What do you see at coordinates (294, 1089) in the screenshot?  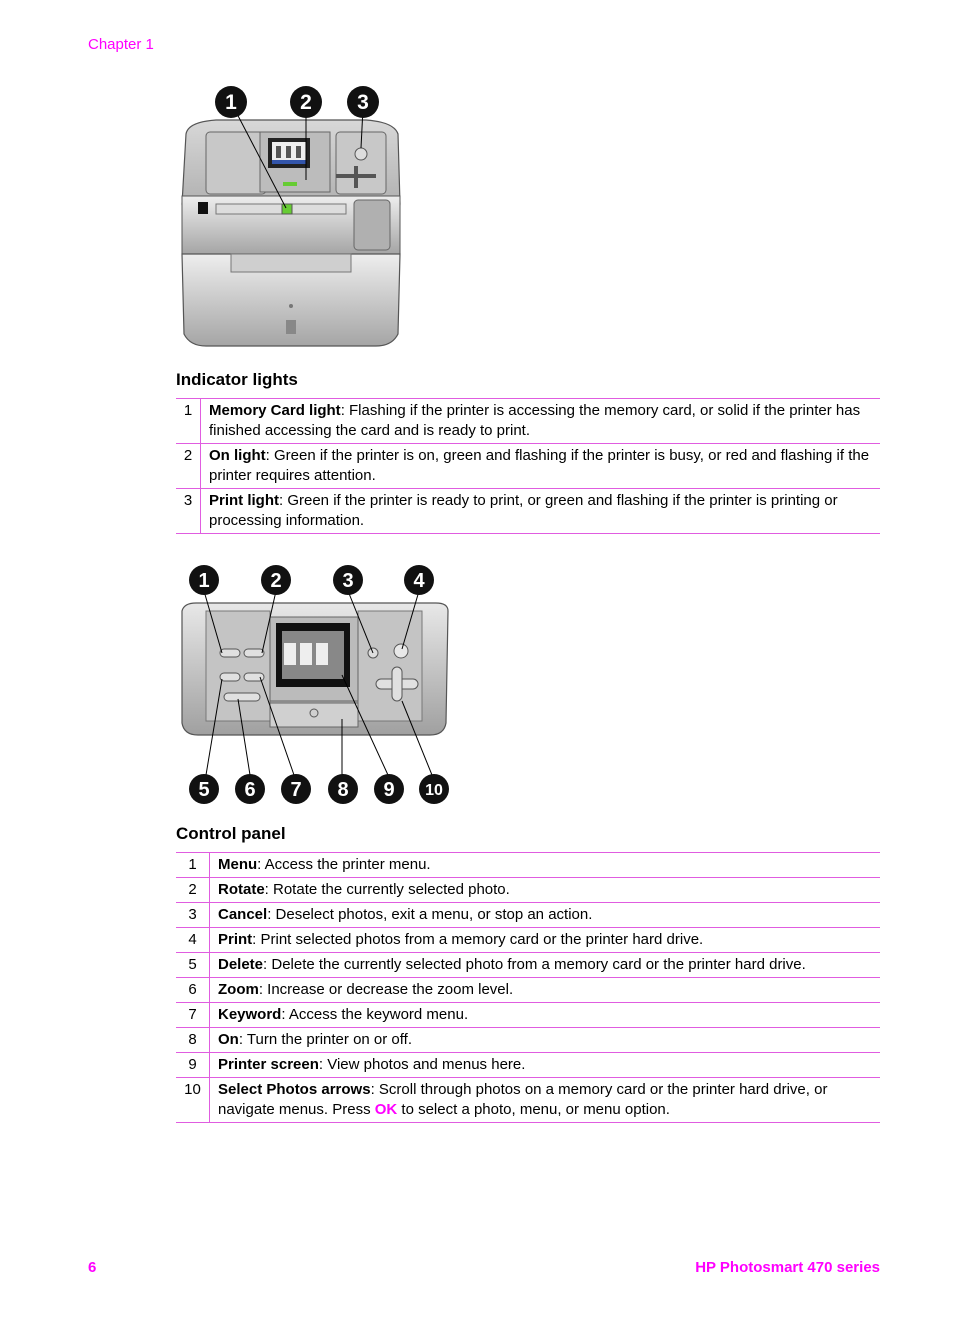 I see `row-term: Select Photos arrows` at bounding box center [294, 1089].